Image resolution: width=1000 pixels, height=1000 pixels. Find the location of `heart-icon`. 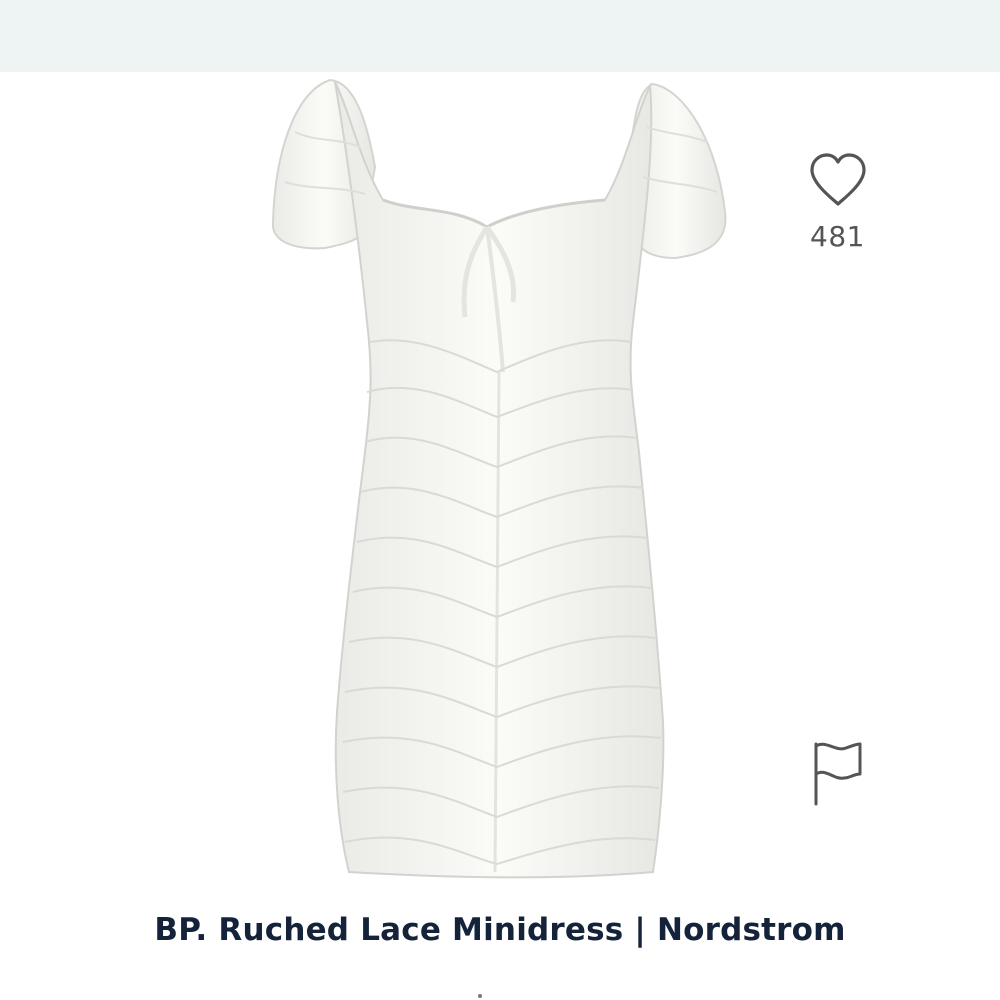

heart-icon is located at coordinates (838, 180).